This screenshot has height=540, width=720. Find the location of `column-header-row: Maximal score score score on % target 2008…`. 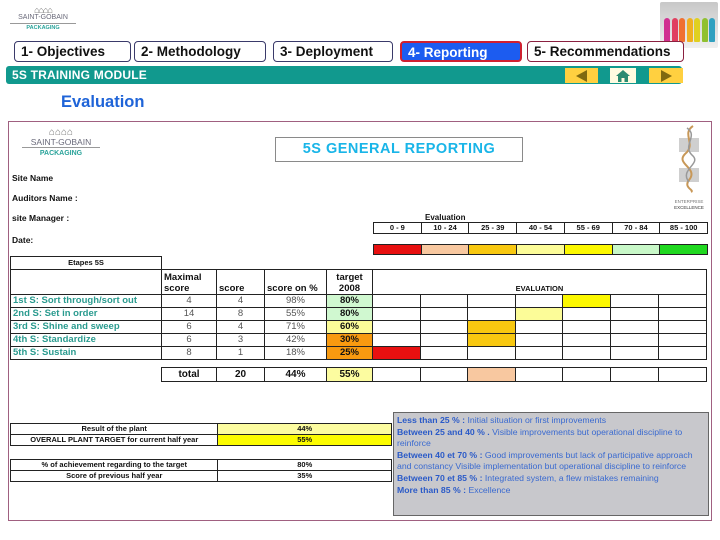

column-header-row: Maximal score score score on % target 2008… is located at coordinates (358, 281).